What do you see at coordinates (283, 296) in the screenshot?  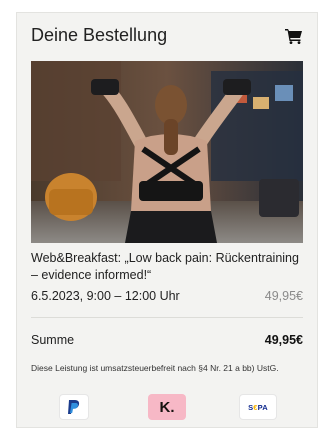 I see `event-price: 49,95€` at bounding box center [283, 296].